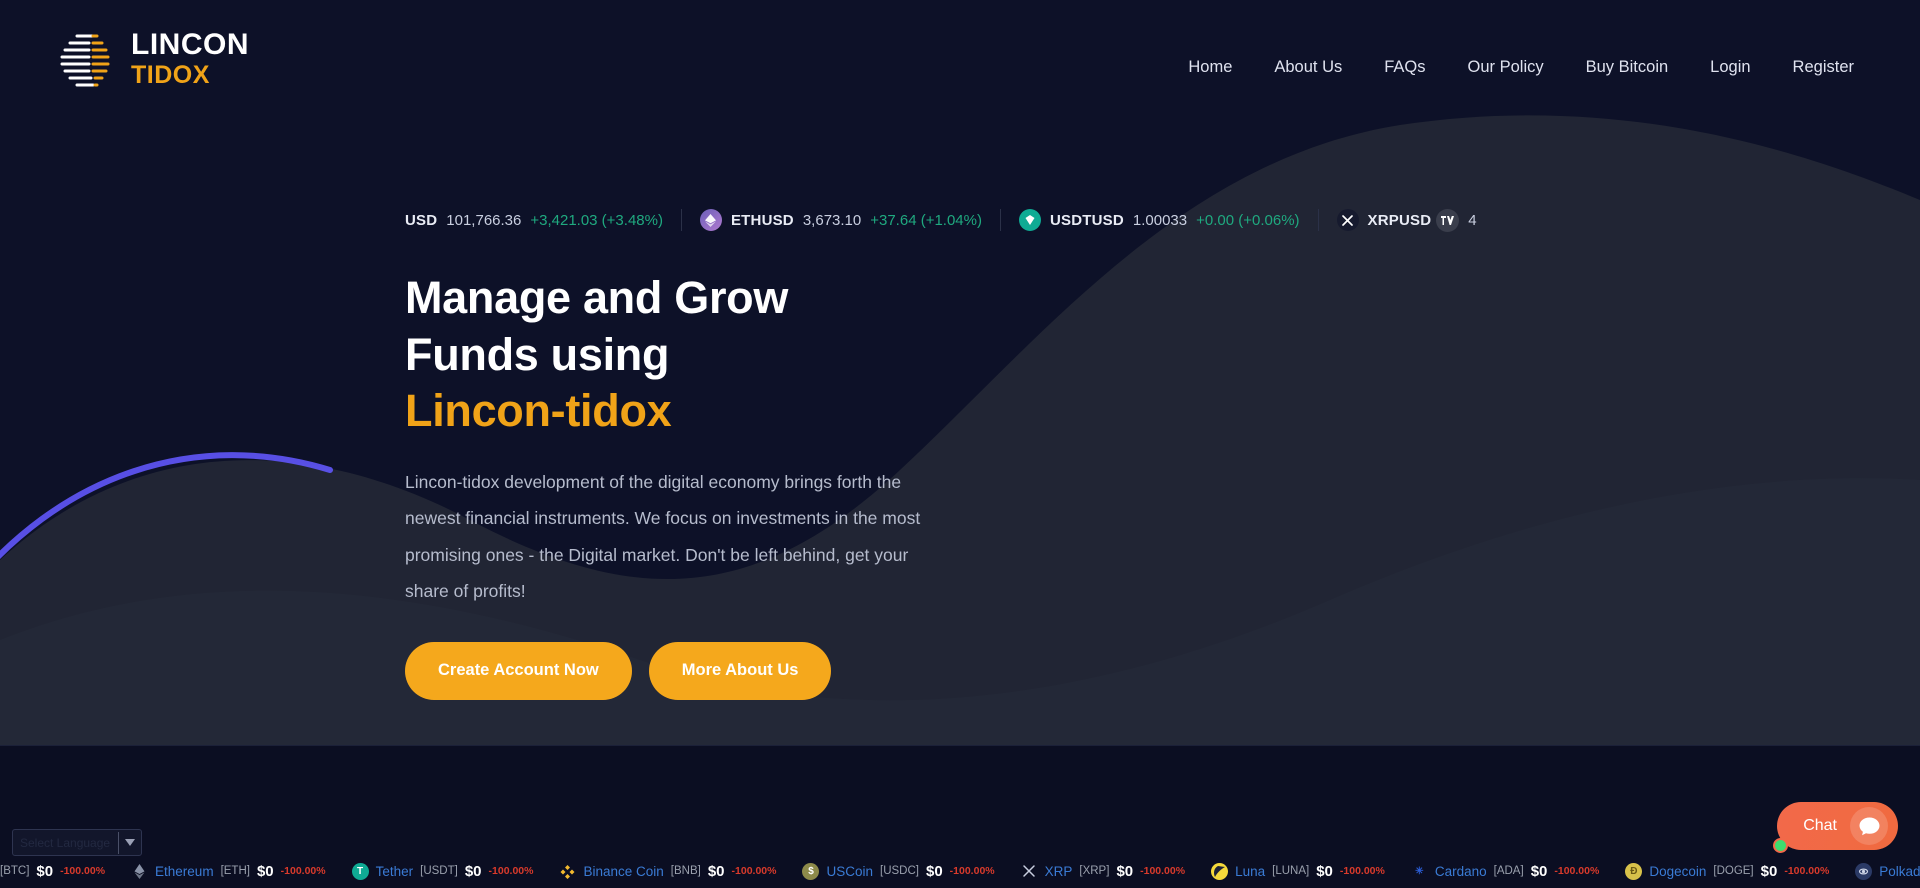  What do you see at coordinates (1086, 220) in the screenshot?
I see `ticker-symbol: USDTUSD` at bounding box center [1086, 220].